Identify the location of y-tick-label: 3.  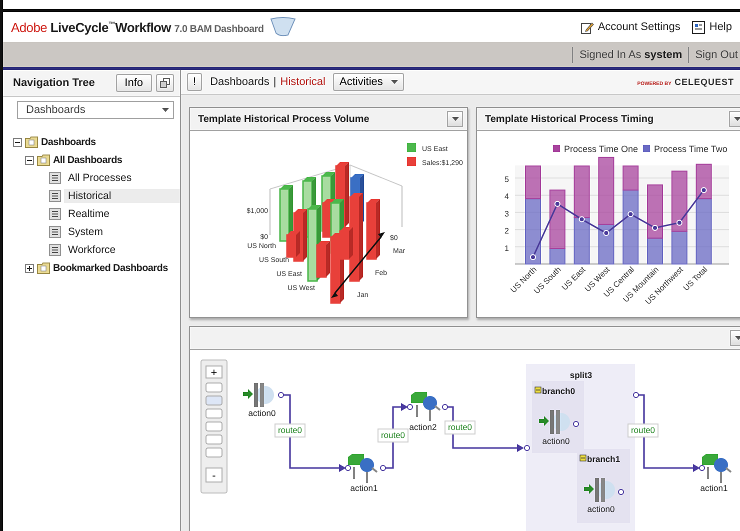
(506, 213).